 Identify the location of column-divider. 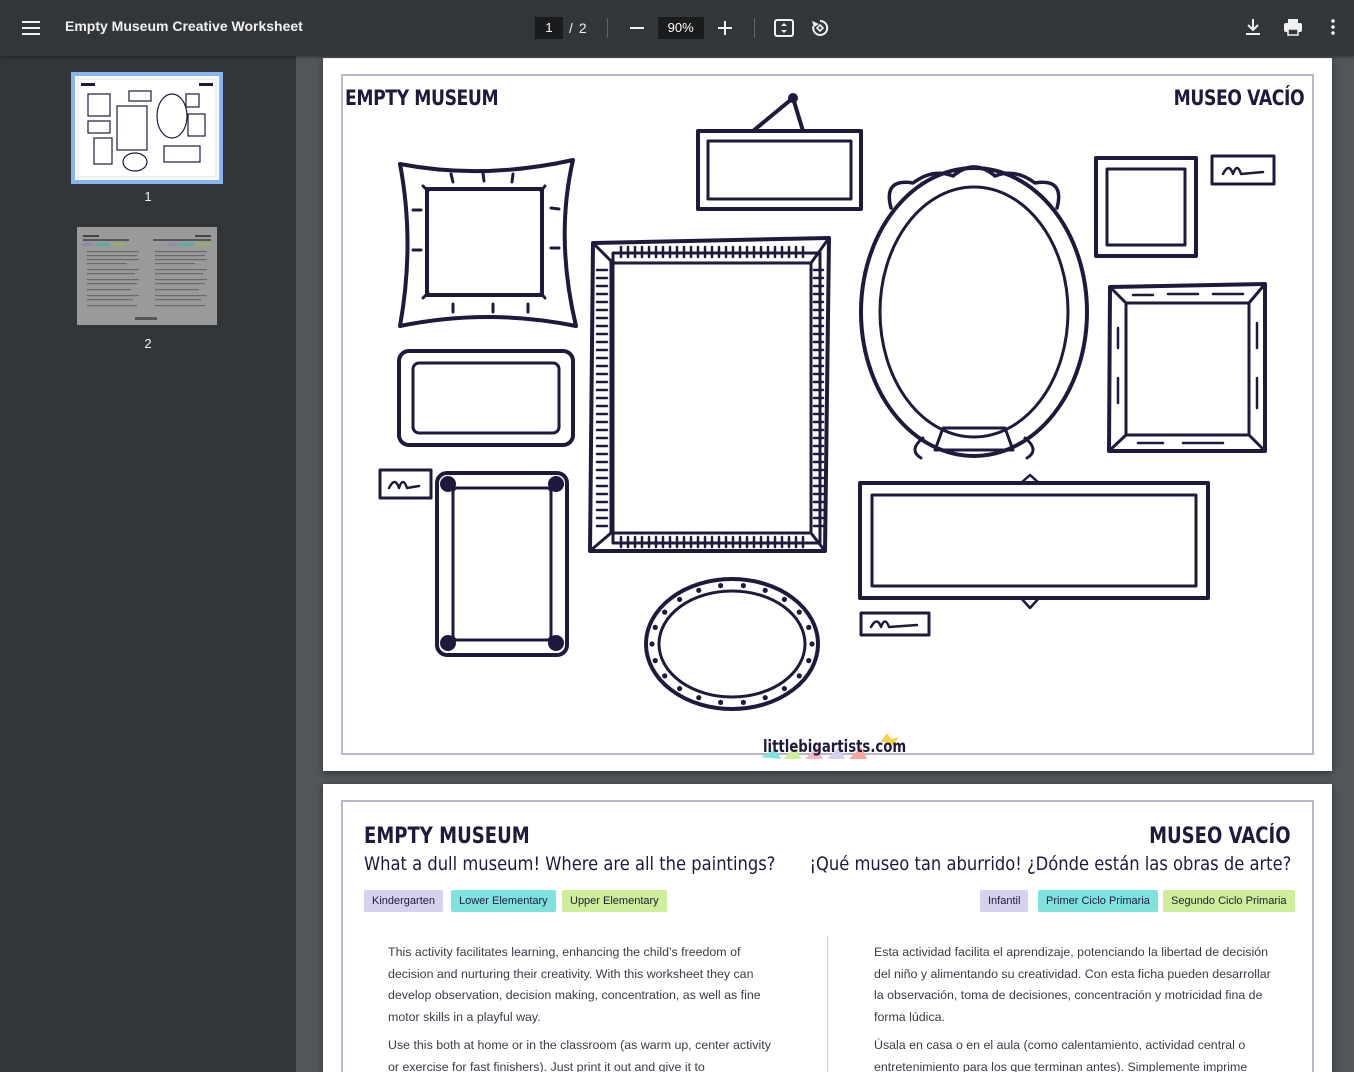
(827, 1004).